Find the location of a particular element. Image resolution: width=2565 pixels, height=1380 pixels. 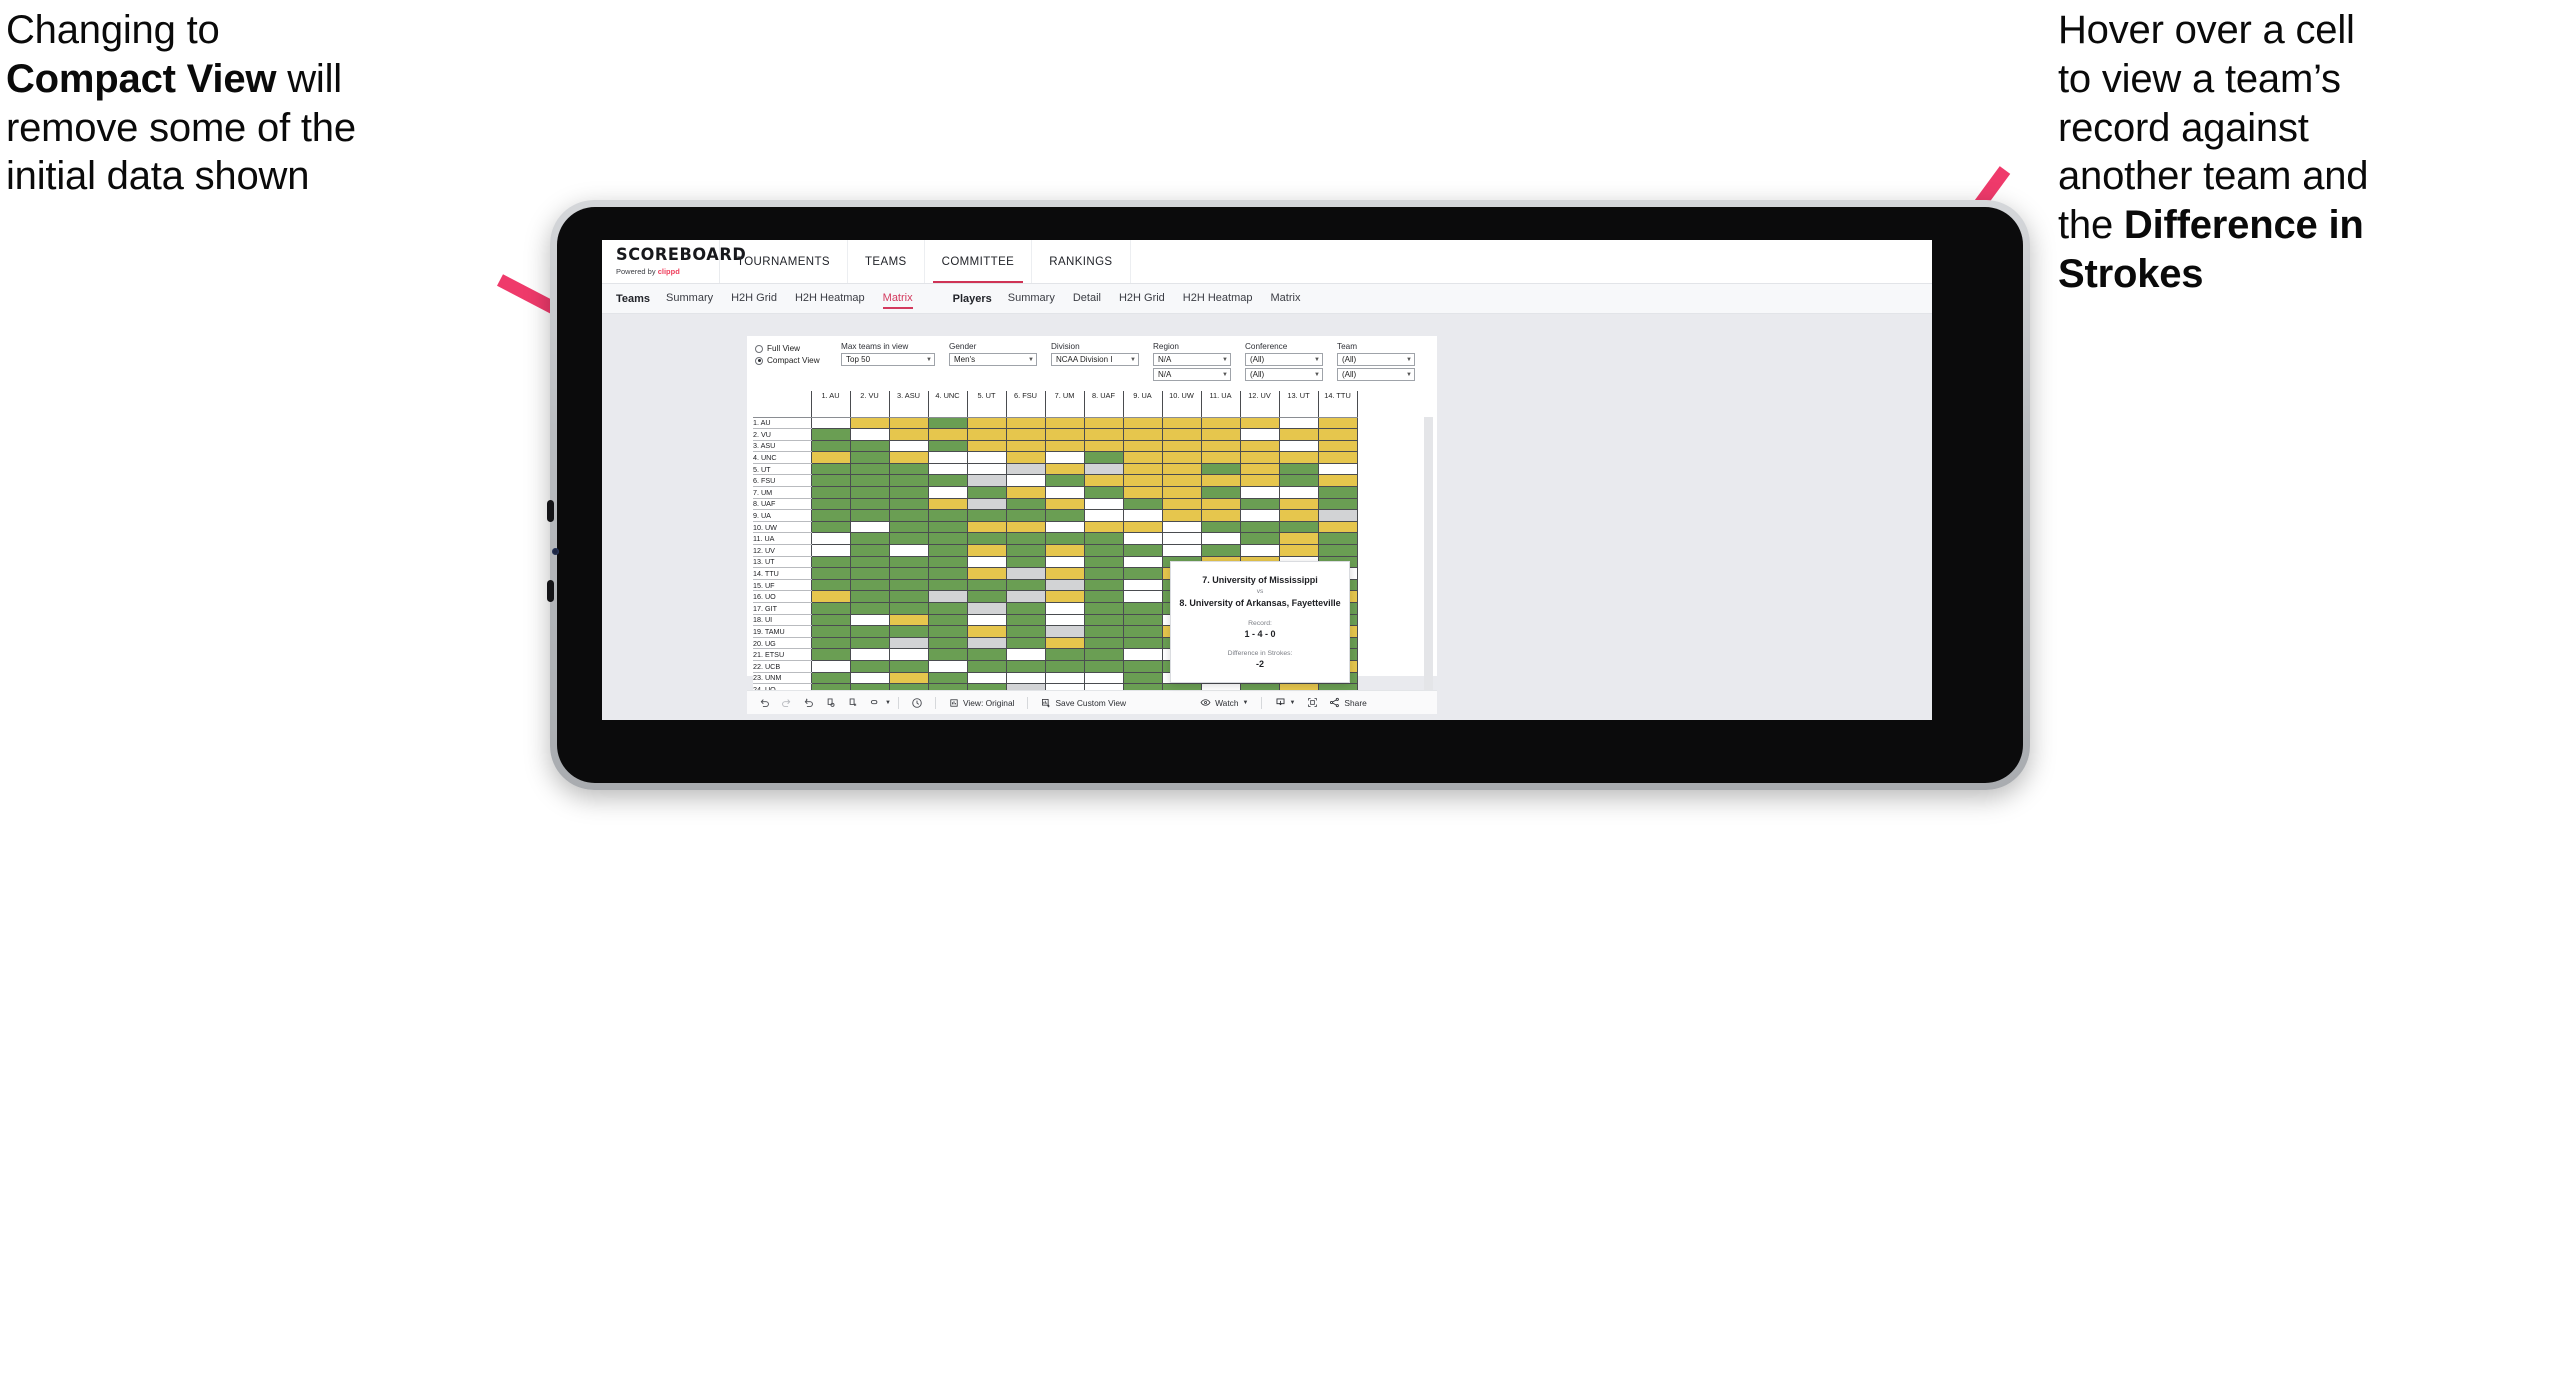

matrix-row-header: 22. UCB is located at coordinates (782, 666).